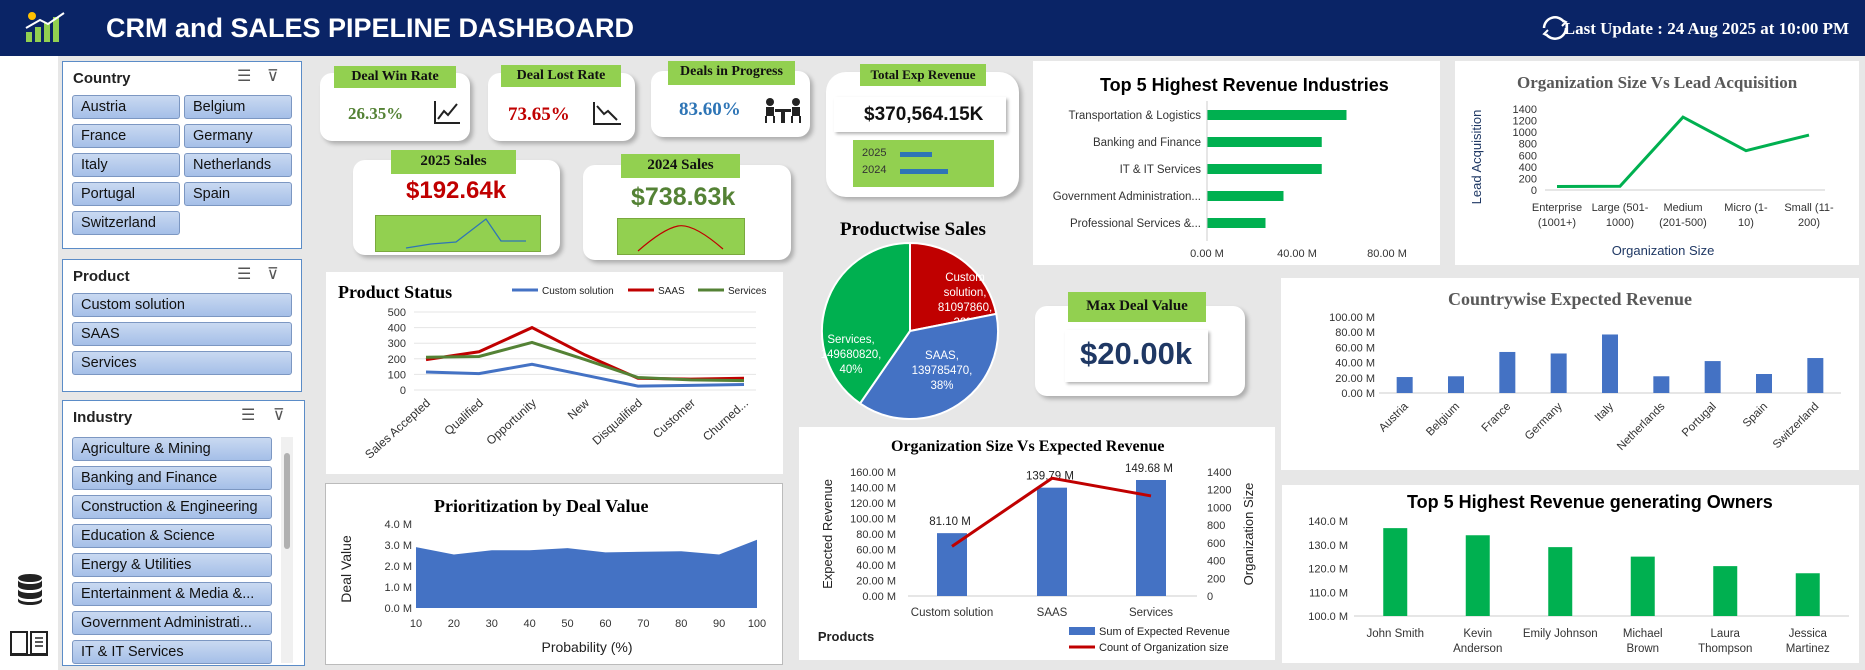 This screenshot has width=1865, height=670. Describe the element at coordinates (463, 417) in the screenshot. I see `x-tick-label: Qualified` at that location.